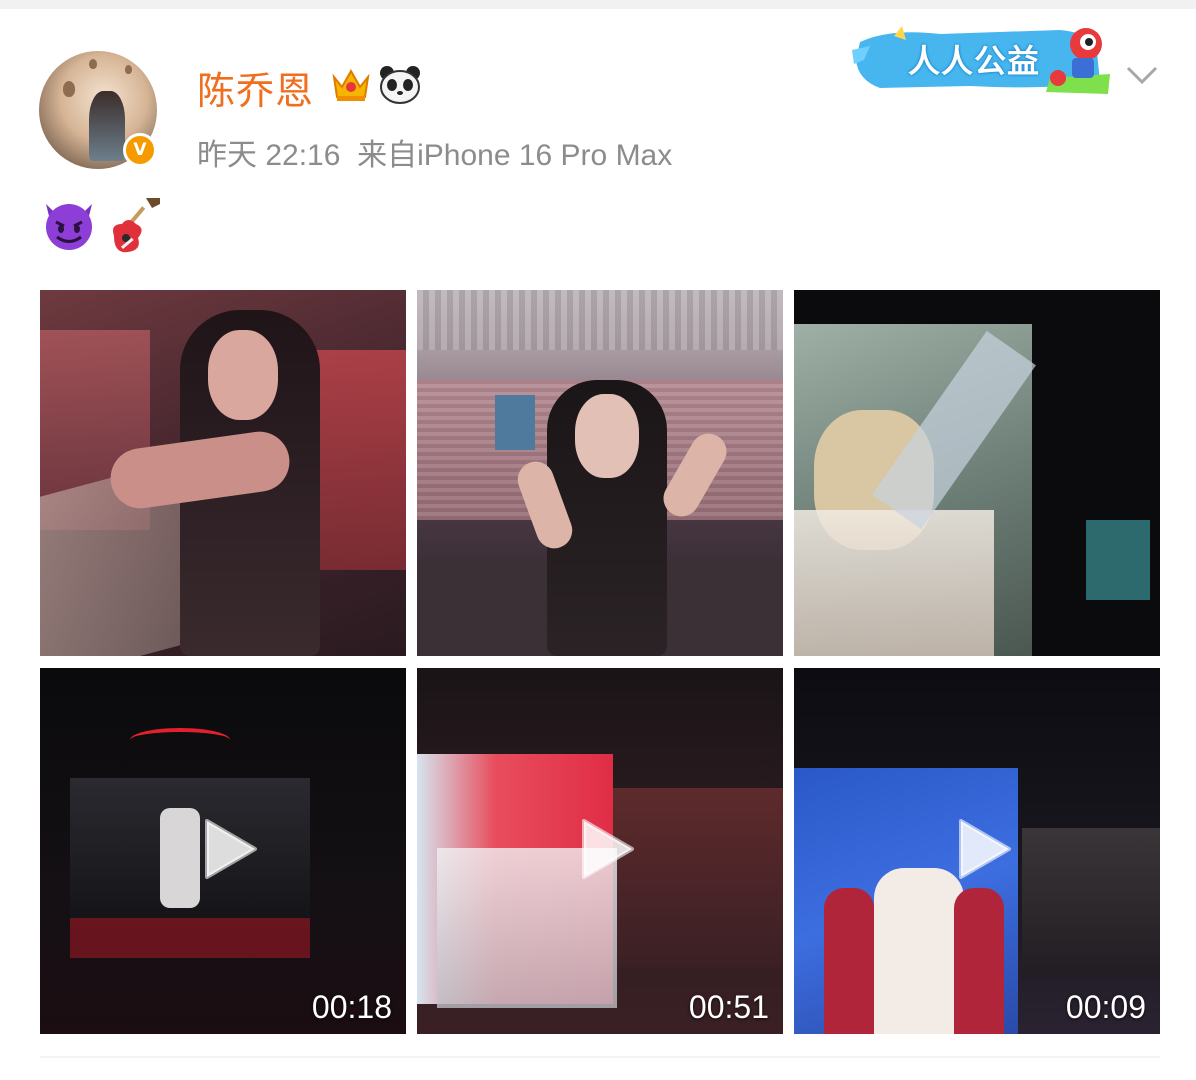 This screenshot has width=1196, height=1080. Describe the element at coordinates (515, 422) in the screenshot. I see `stage-screen-region` at that location.